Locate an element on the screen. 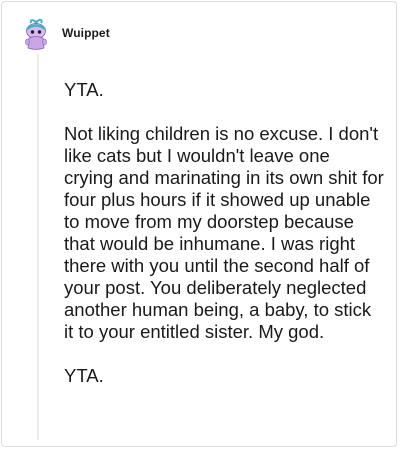 The image size is (400, 449). thread-line is located at coordinates (38, 247).